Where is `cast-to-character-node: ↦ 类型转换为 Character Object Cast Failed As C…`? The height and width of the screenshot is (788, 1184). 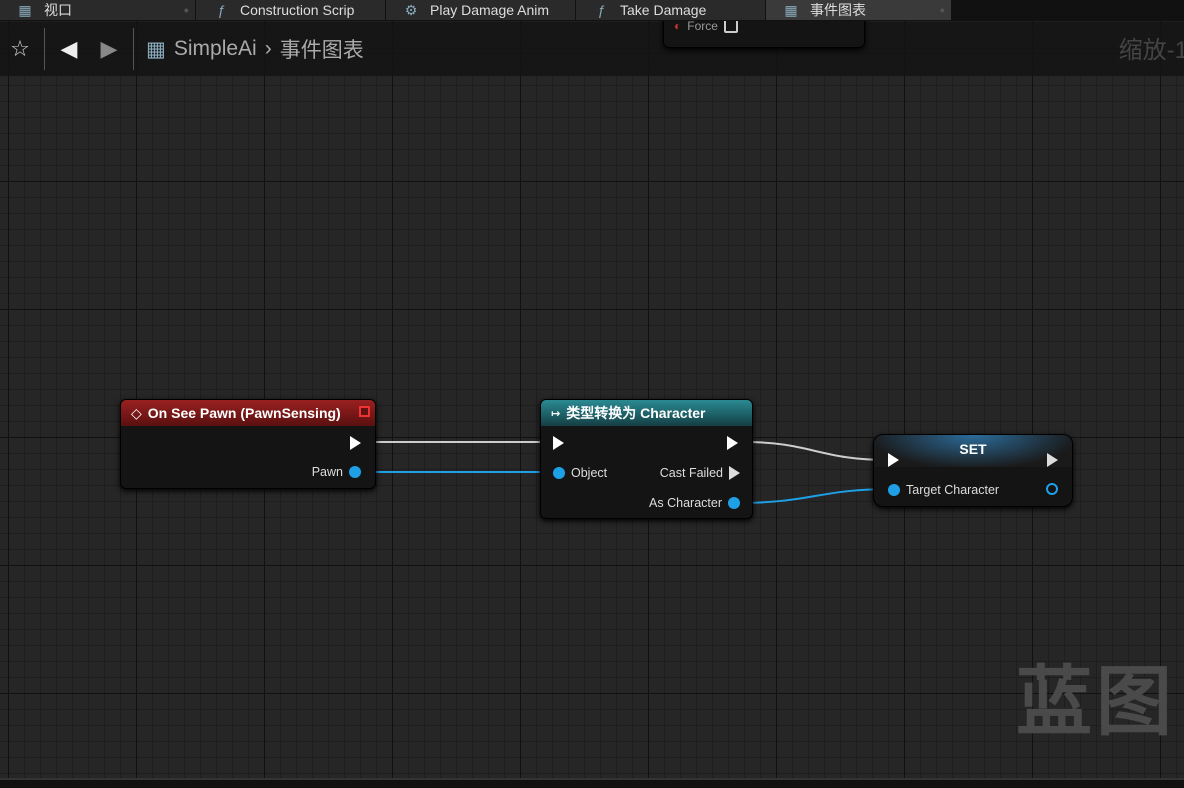 cast-to-character-node: ↦ 类型转换为 Character Object Cast Failed As C… is located at coordinates (646, 459).